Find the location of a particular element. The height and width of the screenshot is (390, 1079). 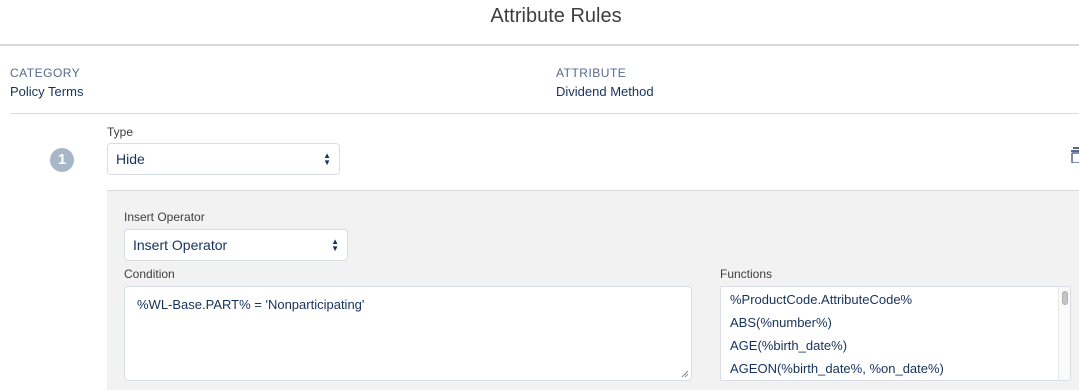

title-divider is located at coordinates (539, 45).